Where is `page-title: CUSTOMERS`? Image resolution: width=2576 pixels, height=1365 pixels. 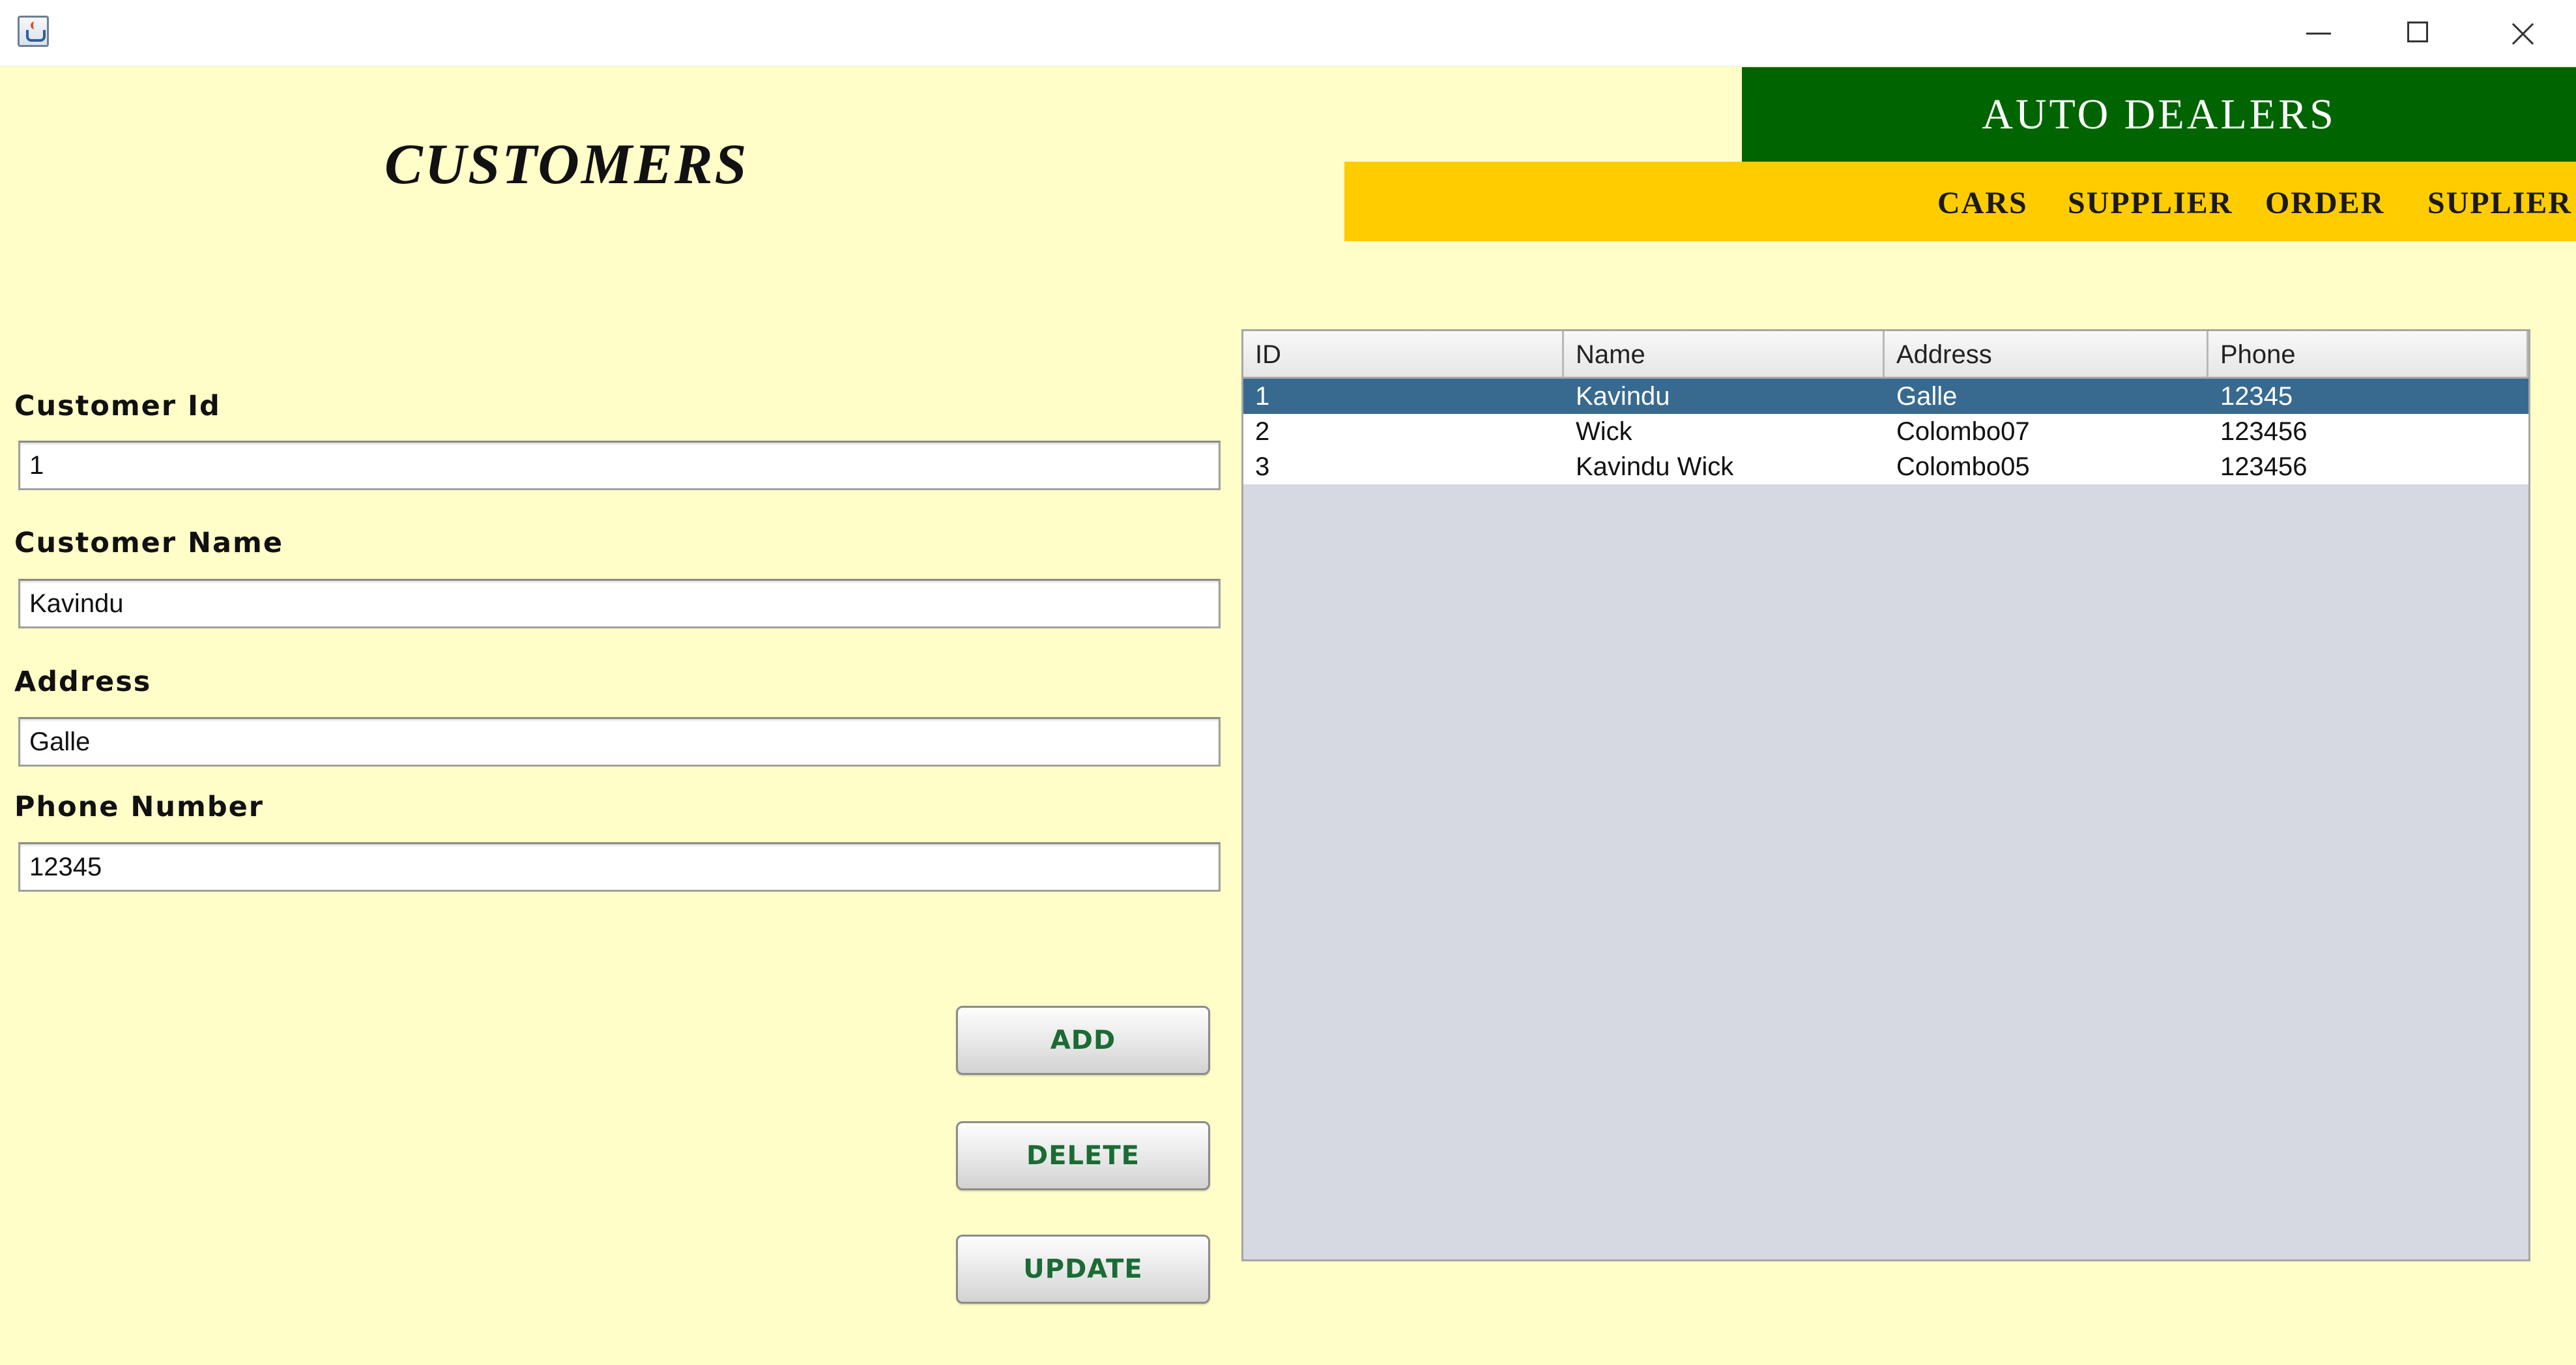
page-title: CUSTOMERS is located at coordinates (566, 165).